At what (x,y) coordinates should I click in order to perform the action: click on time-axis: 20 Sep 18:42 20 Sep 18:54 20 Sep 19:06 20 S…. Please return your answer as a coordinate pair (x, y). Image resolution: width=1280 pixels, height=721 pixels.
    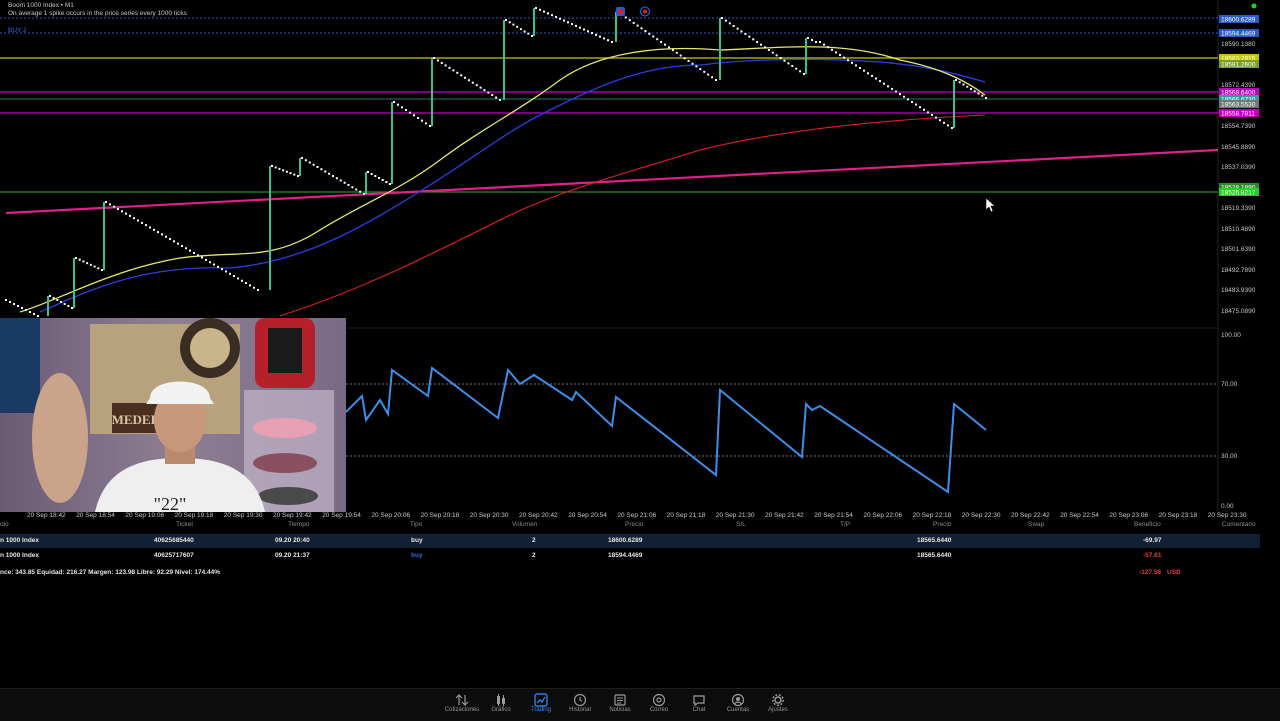
    Looking at the image, I should click on (637, 515).